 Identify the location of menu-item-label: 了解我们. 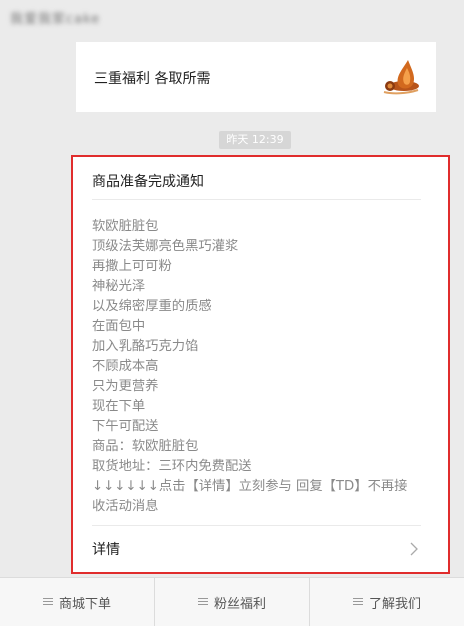
(394, 604).